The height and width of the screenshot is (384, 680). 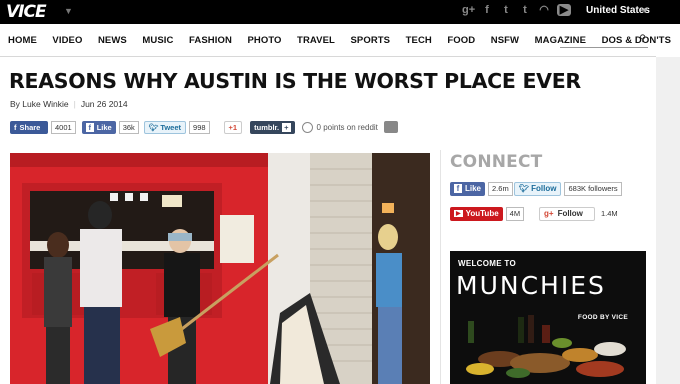 What do you see at coordinates (210, 40) in the screenshot?
I see `nav-item-fashion: FASHION` at bounding box center [210, 40].